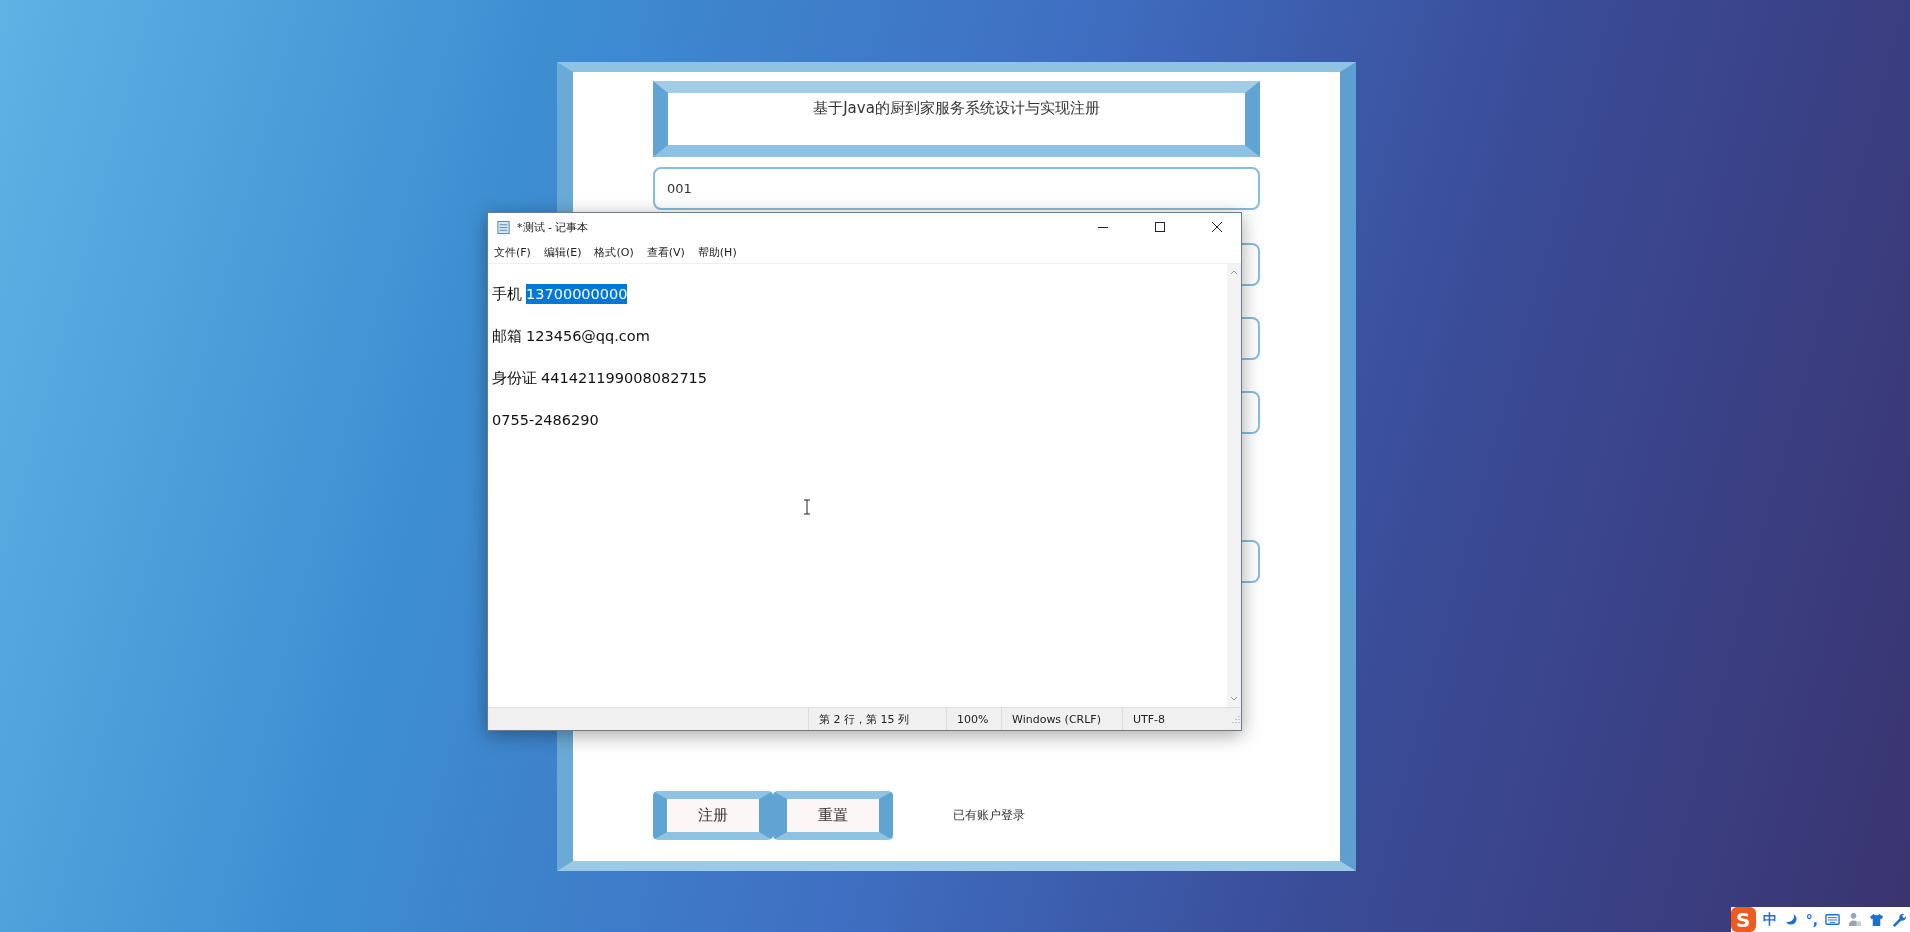 Image resolution: width=1910 pixels, height=932 pixels. Describe the element at coordinates (553, 227) in the screenshot. I see `window-title: *测试 - 记事本` at that location.